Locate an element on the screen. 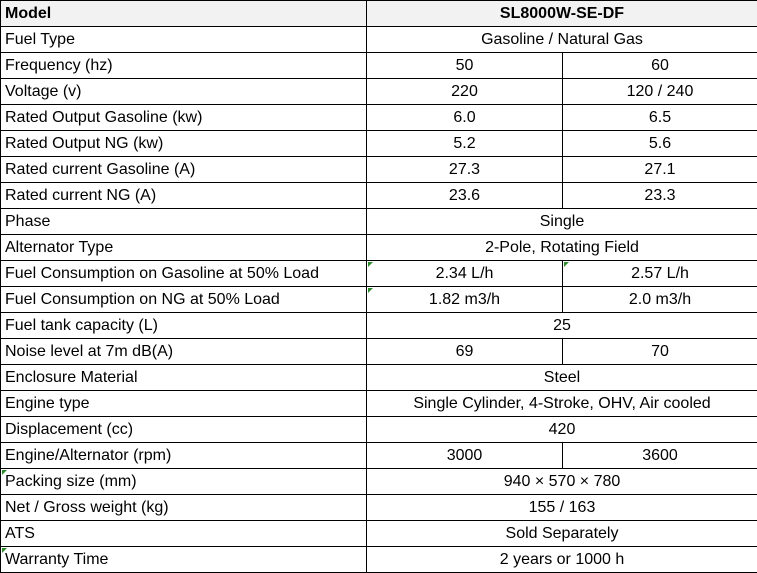 The image size is (757, 573). table-row: Phase Single is located at coordinates (378, 221).